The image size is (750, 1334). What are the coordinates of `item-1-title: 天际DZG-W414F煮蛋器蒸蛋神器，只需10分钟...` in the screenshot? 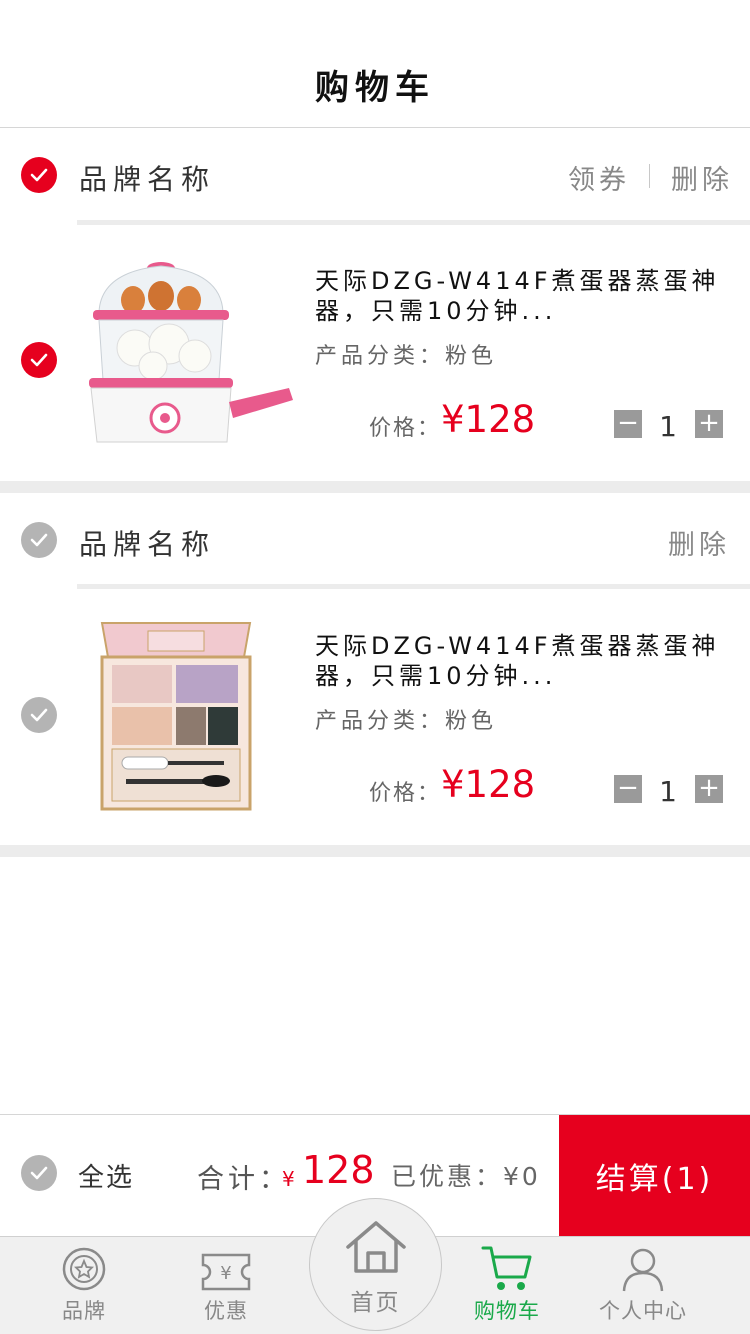 It's located at (527, 296).